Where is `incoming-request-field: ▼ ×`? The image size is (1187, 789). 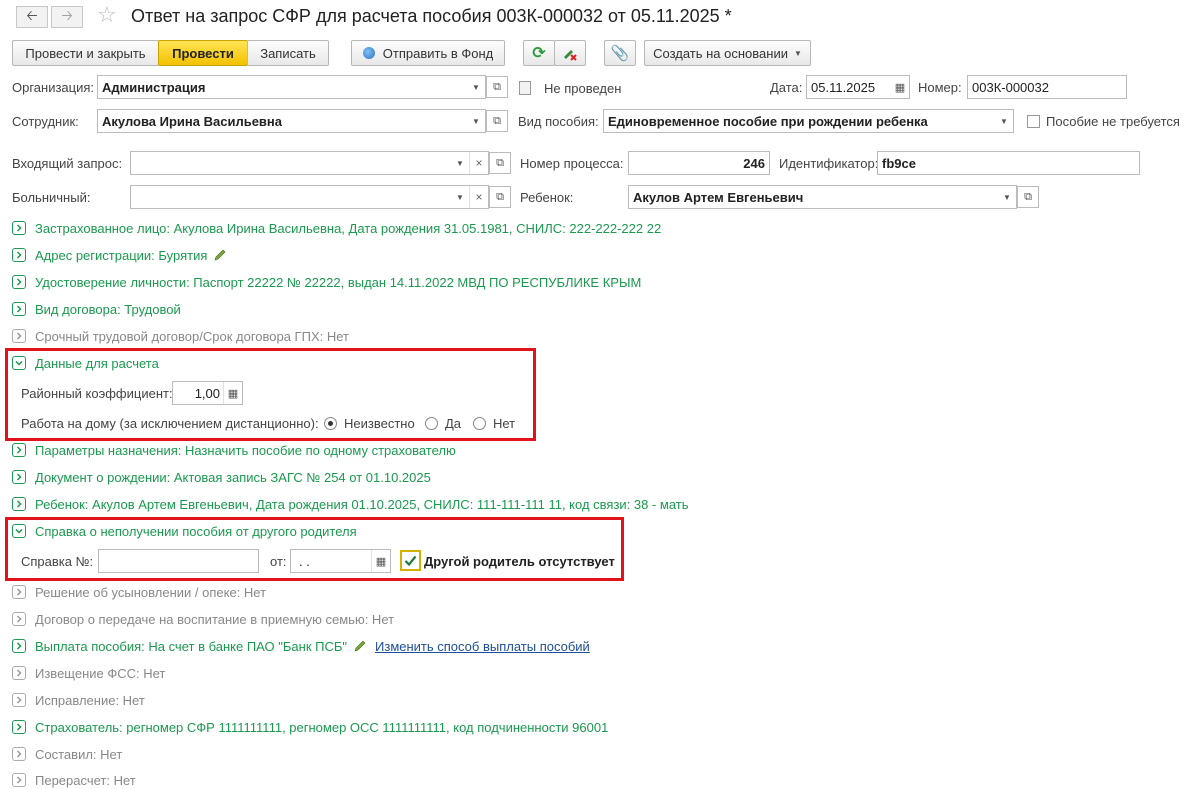
incoming-request-field: ▼ × is located at coordinates (309, 163).